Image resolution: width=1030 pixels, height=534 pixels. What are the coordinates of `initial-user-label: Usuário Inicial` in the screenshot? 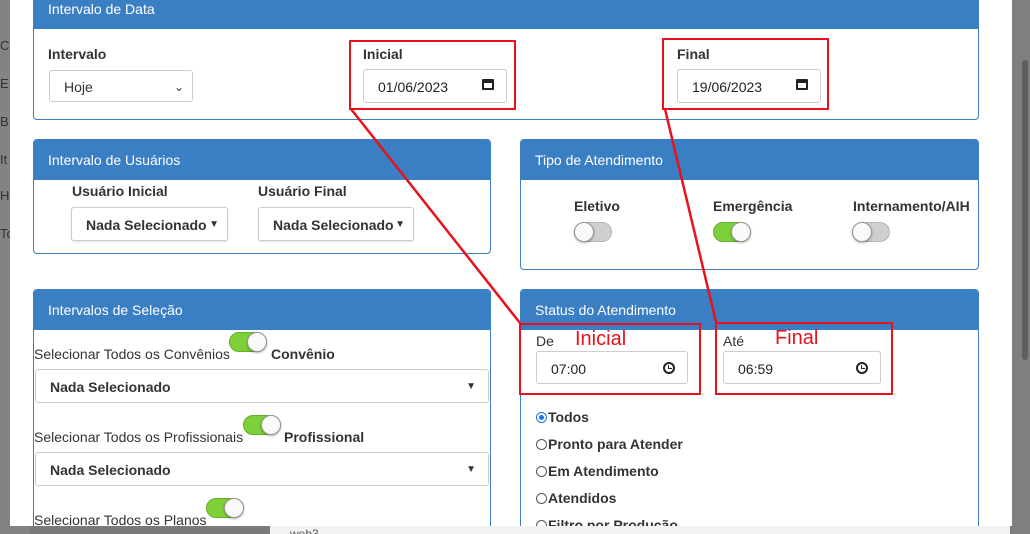 It's located at (120, 191).